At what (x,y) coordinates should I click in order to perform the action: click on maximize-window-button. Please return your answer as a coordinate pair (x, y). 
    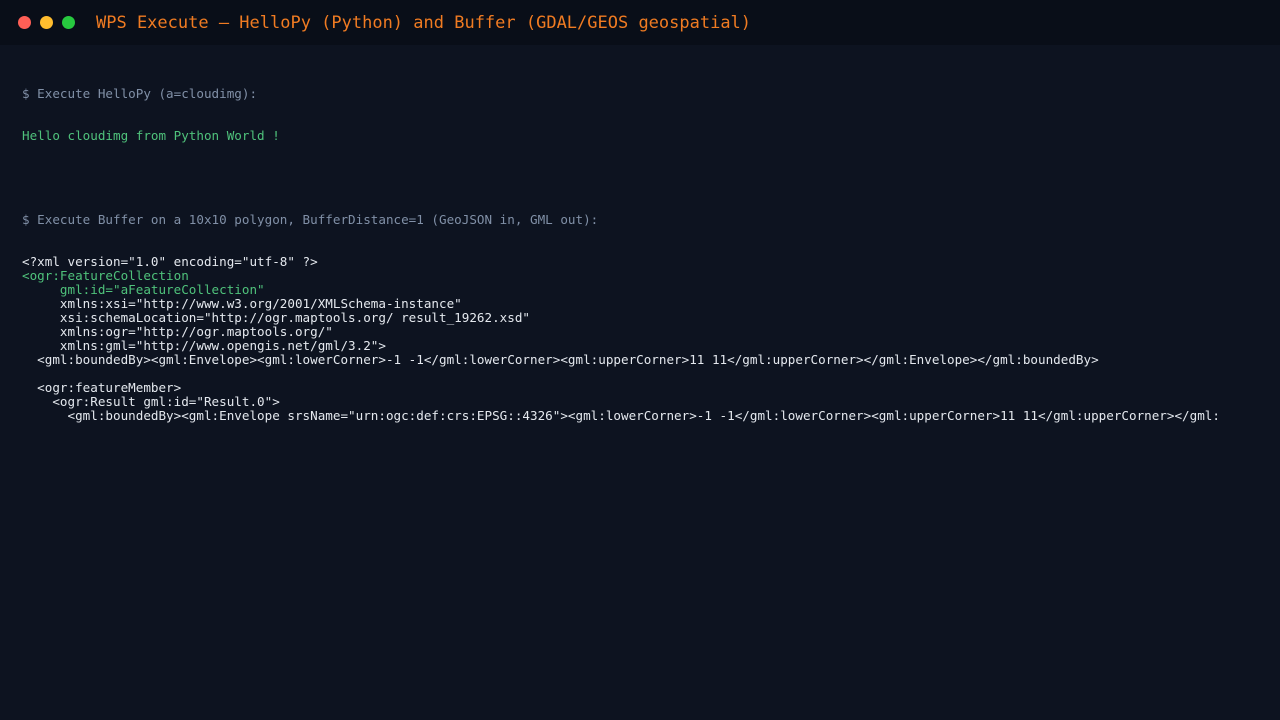
    Looking at the image, I should click on (68, 22).